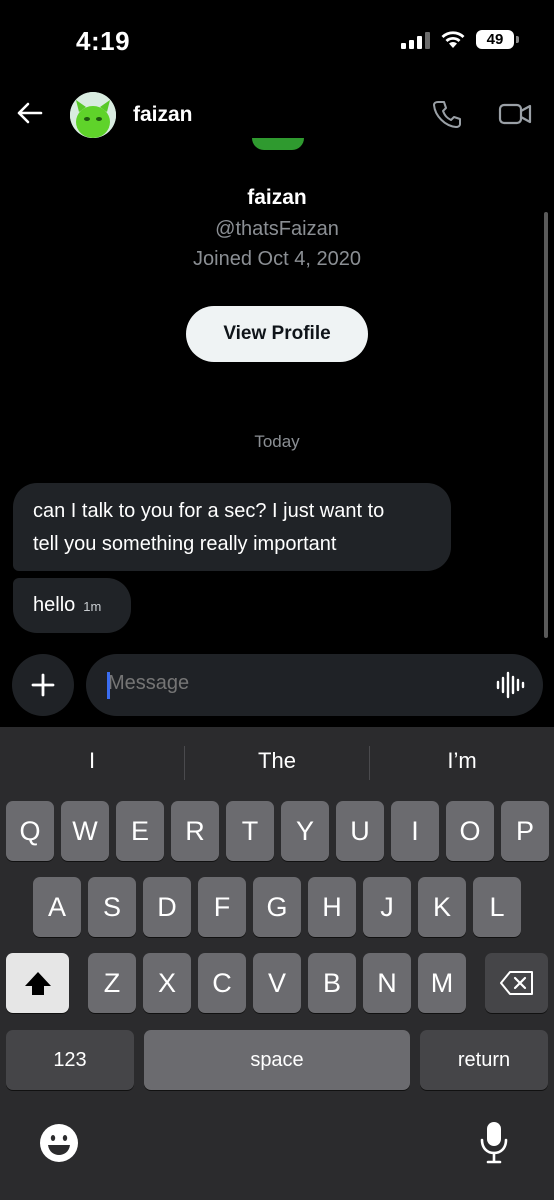  Describe the element at coordinates (497, 907) in the screenshot. I see `key-l: L` at that location.